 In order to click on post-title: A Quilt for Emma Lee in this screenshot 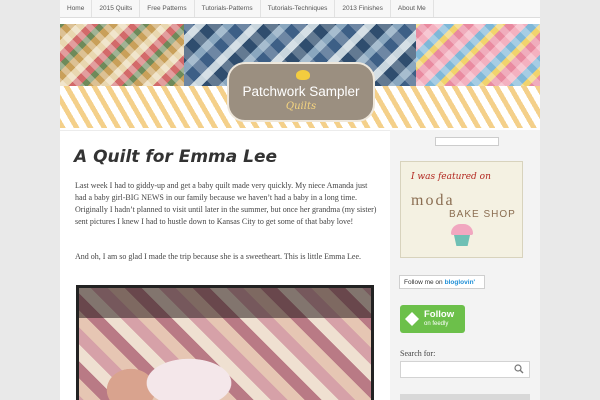, I will do `click(175, 157)`.